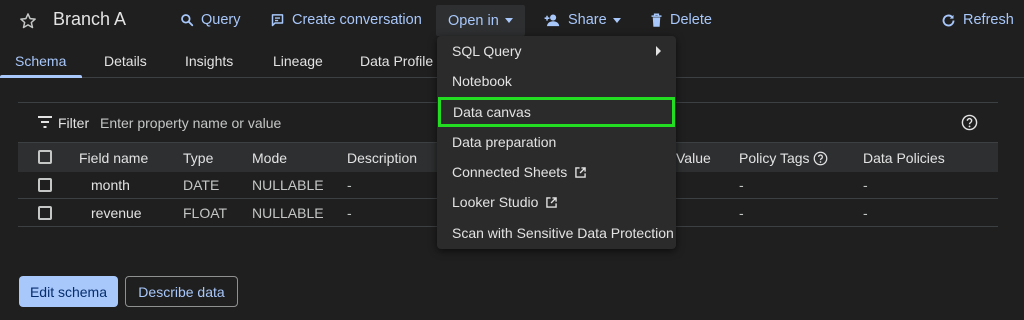 This screenshot has height=320, width=1024. I want to click on star-icon, so click(28, 21).